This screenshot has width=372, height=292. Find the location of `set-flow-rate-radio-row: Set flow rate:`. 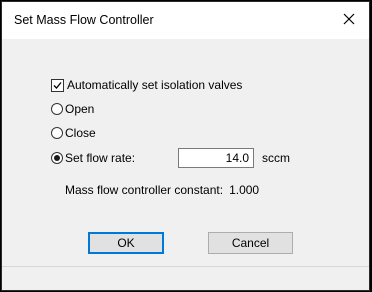

set-flow-rate-radio-row: Set flow rate: is located at coordinates (93, 158).